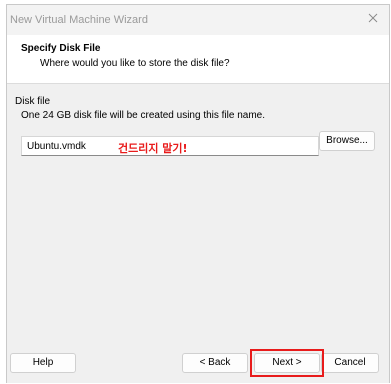 The image size is (391, 384). I want to click on help-button: Help, so click(43, 363).